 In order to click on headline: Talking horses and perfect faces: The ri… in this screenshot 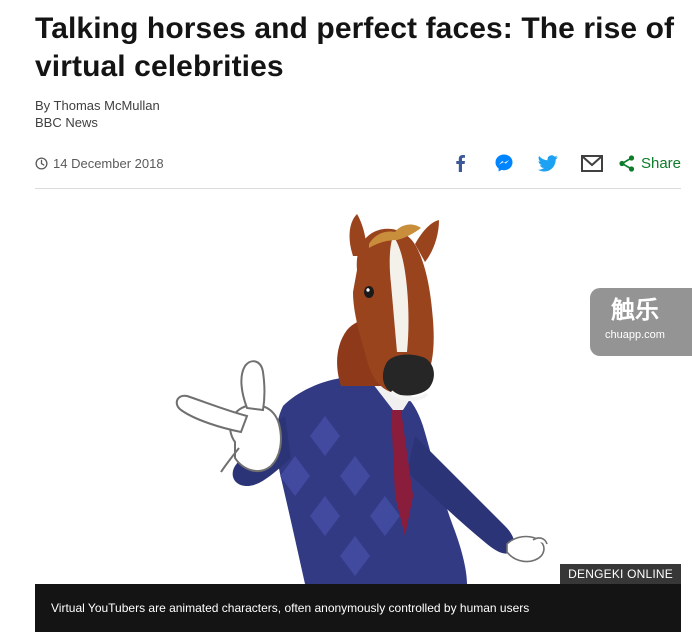, I will do `click(355, 47)`.